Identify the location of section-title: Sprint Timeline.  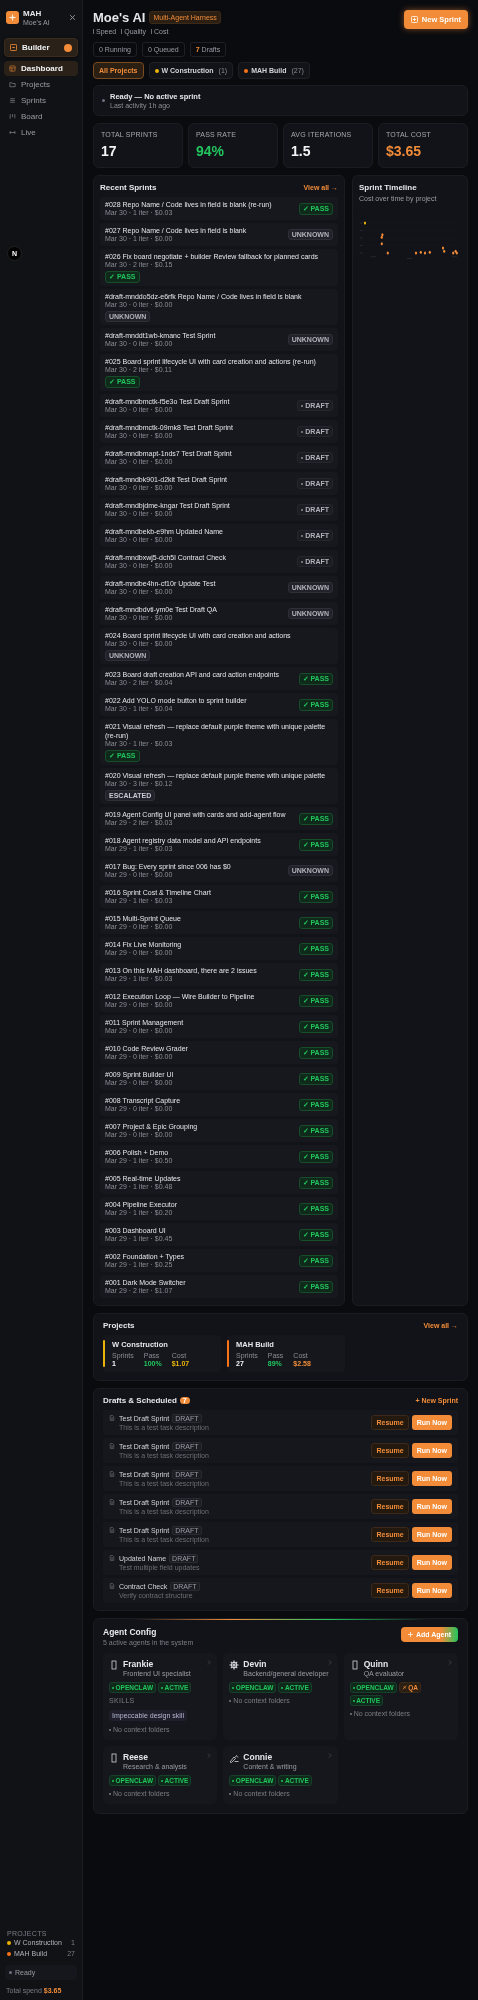
(388, 187).